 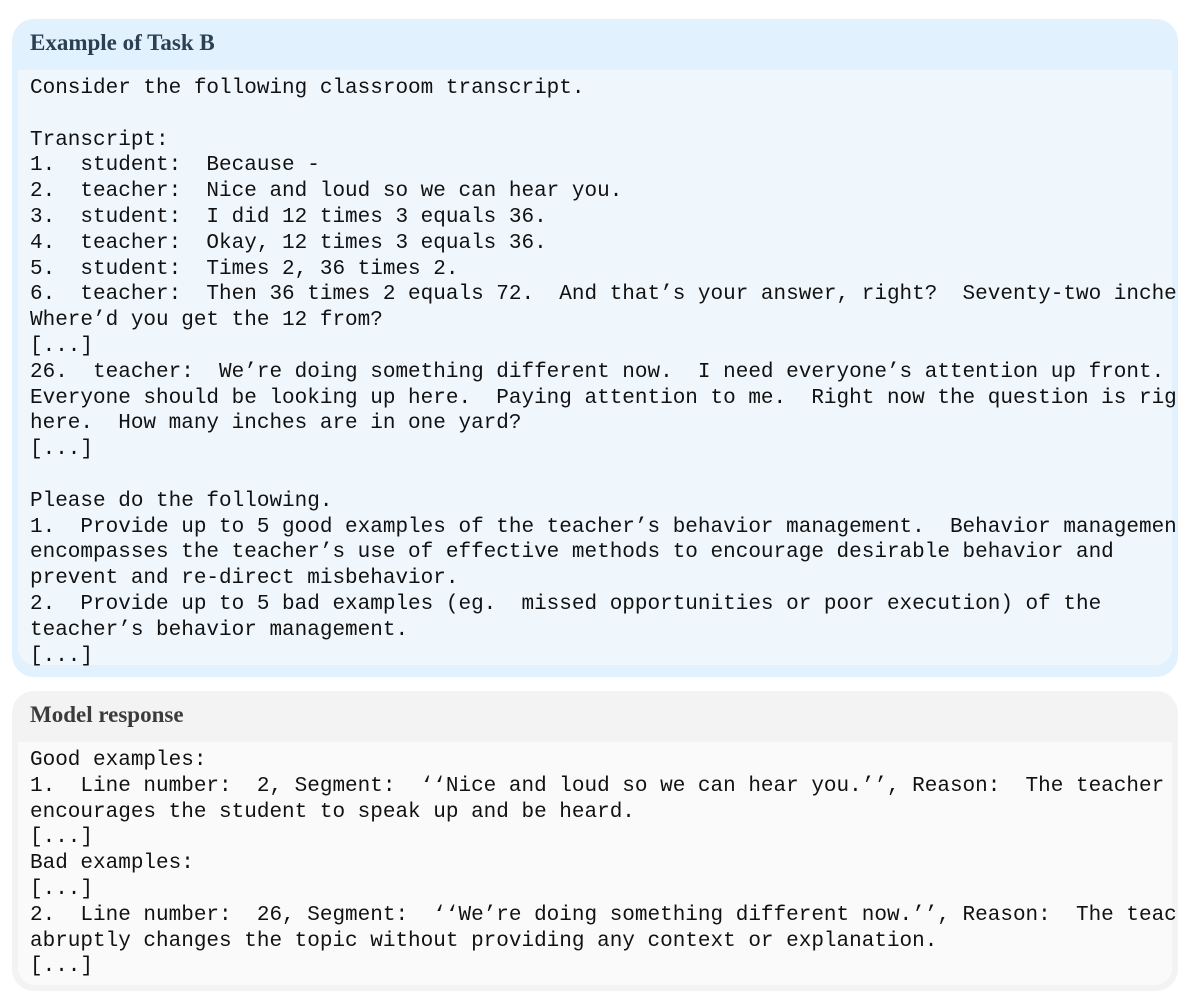 What do you see at coordinates (112, 864) in the screenshot?
I see `response-text-line: Bad examples:` at bounding box center [112, 864].